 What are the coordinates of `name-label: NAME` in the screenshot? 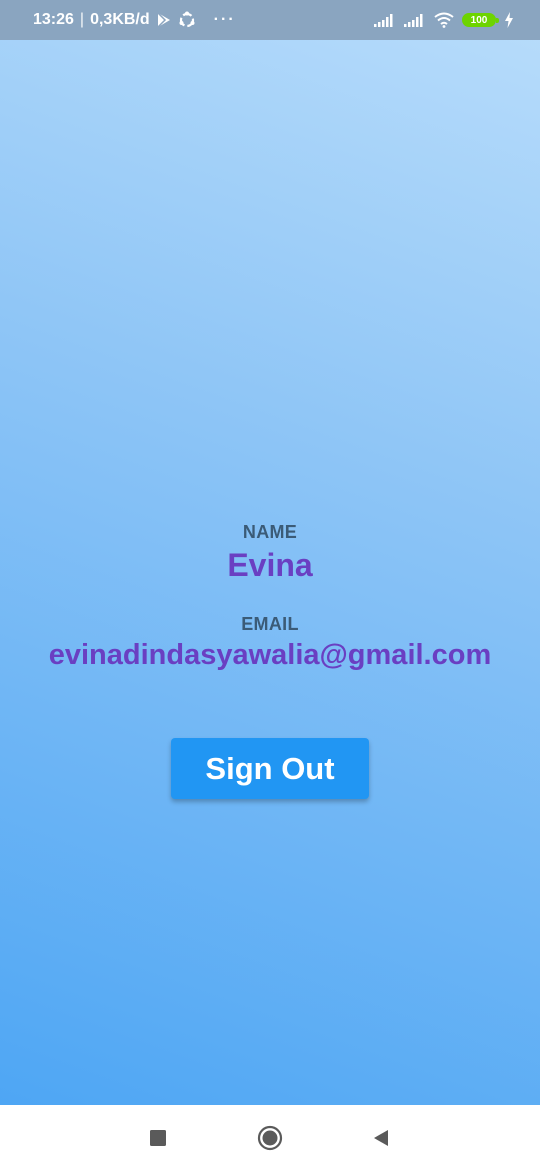 It's located at (270, 532).